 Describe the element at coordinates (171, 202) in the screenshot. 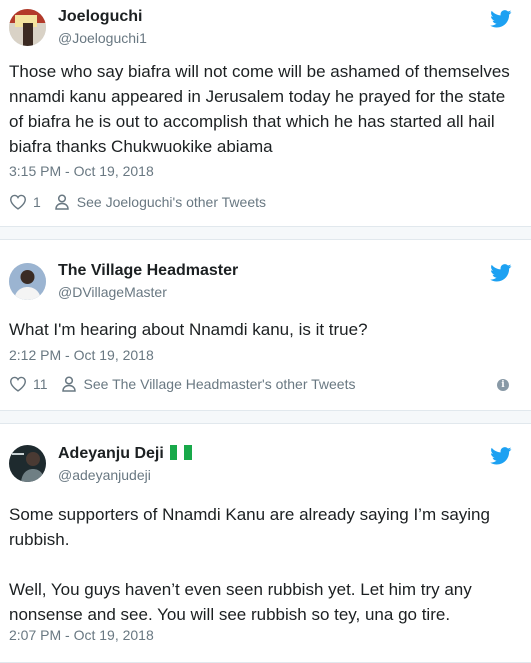

I see `other-tweets-link: See Joeloguchi's other Tweets` at that location.